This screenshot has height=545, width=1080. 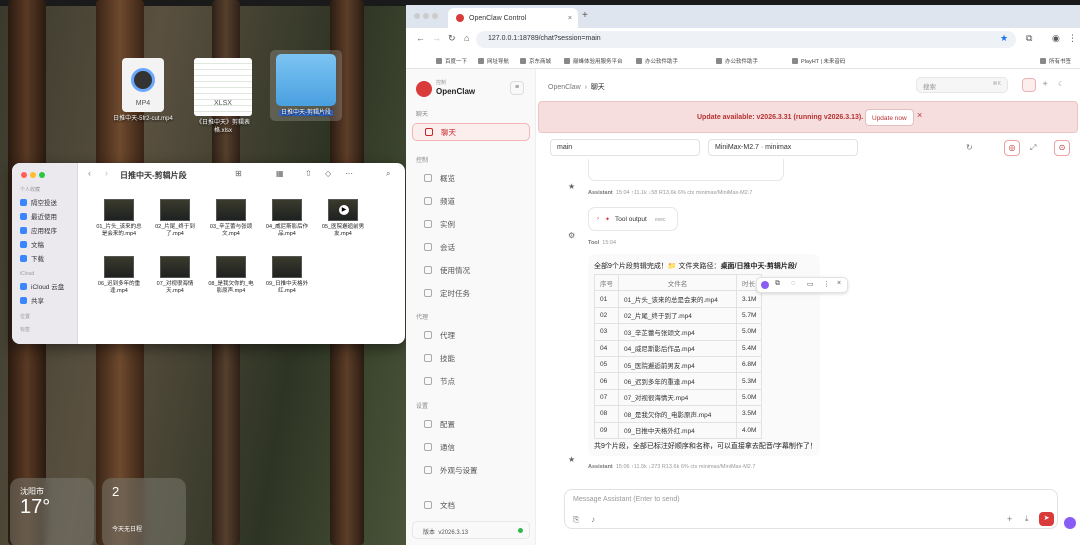 What do you see at coordinates (839, 283) in the screenshot?
I see `close-icon: ×` at bounding box center [839, 283].